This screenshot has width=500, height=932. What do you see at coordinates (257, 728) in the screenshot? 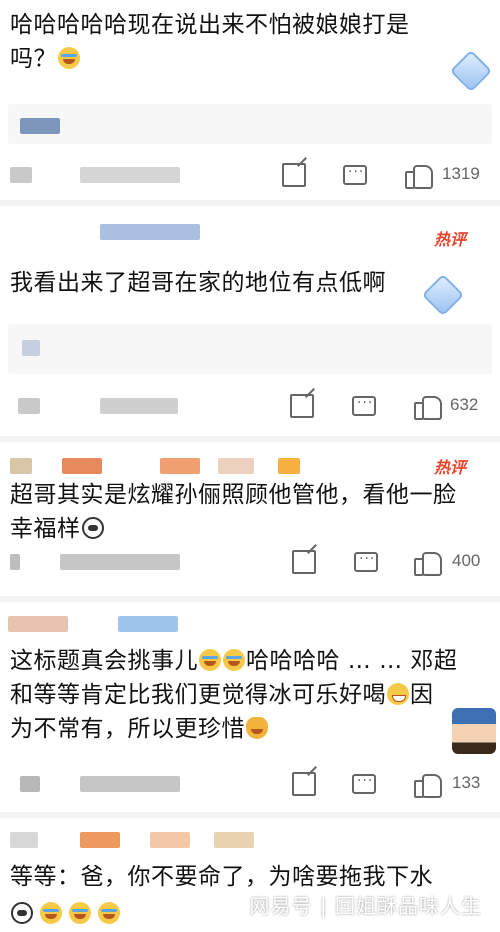
I see `cat-emoji-icon` at bounding box center [257, 728].